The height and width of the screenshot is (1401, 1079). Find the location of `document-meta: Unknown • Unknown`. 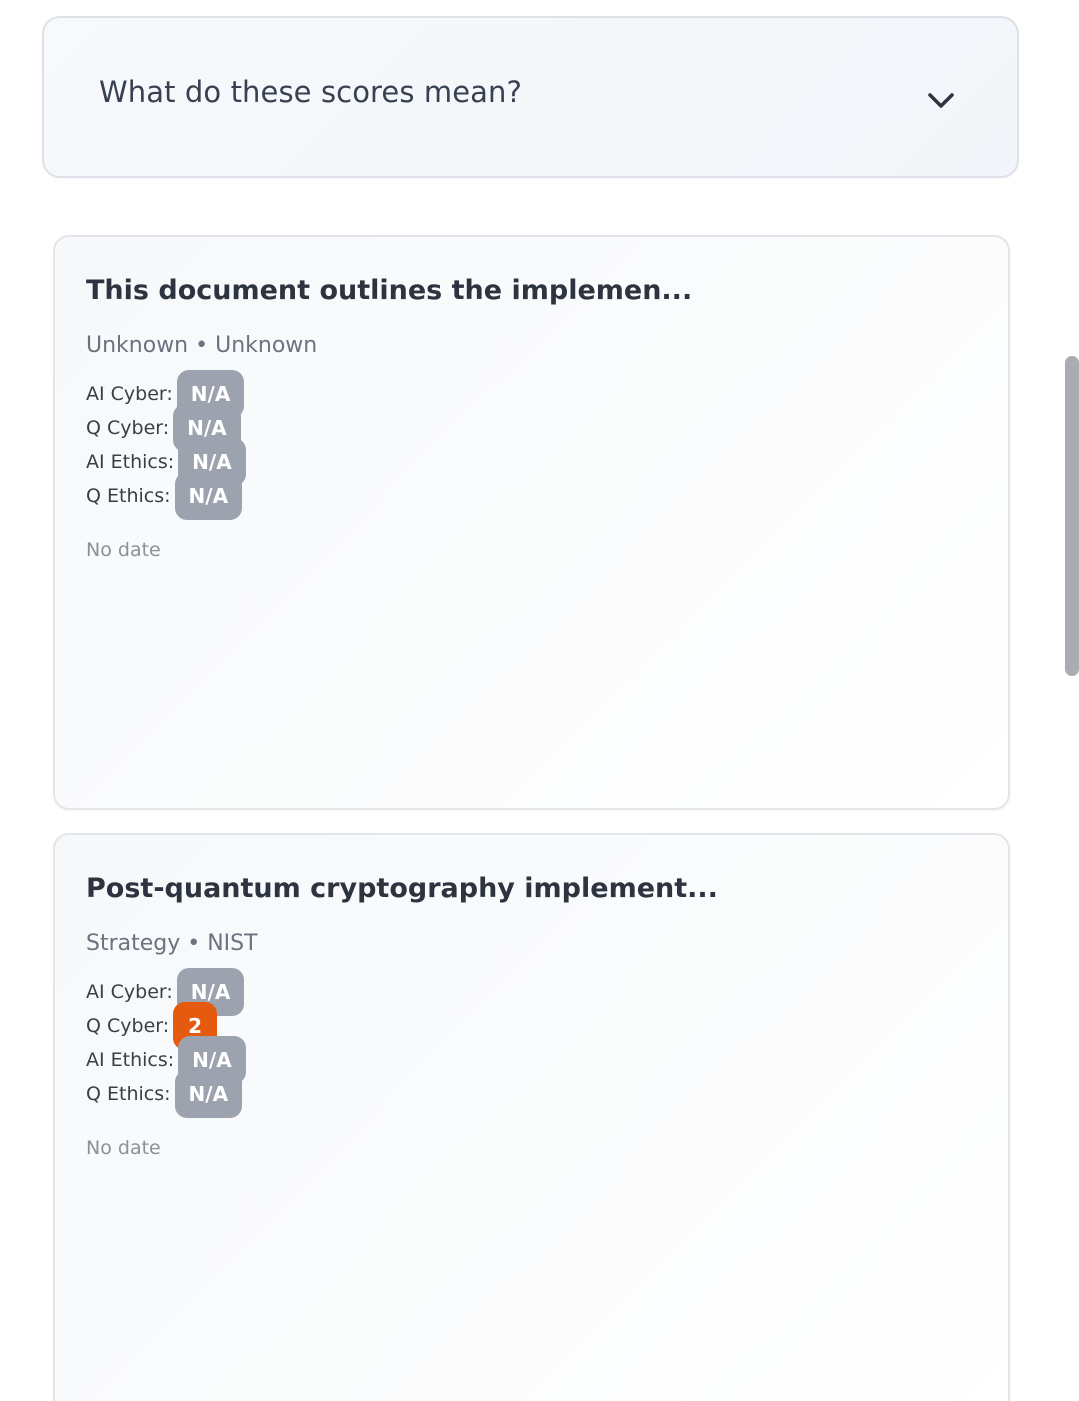

document-meta: Unknown • Unknown is located at coordinates (202, 345).